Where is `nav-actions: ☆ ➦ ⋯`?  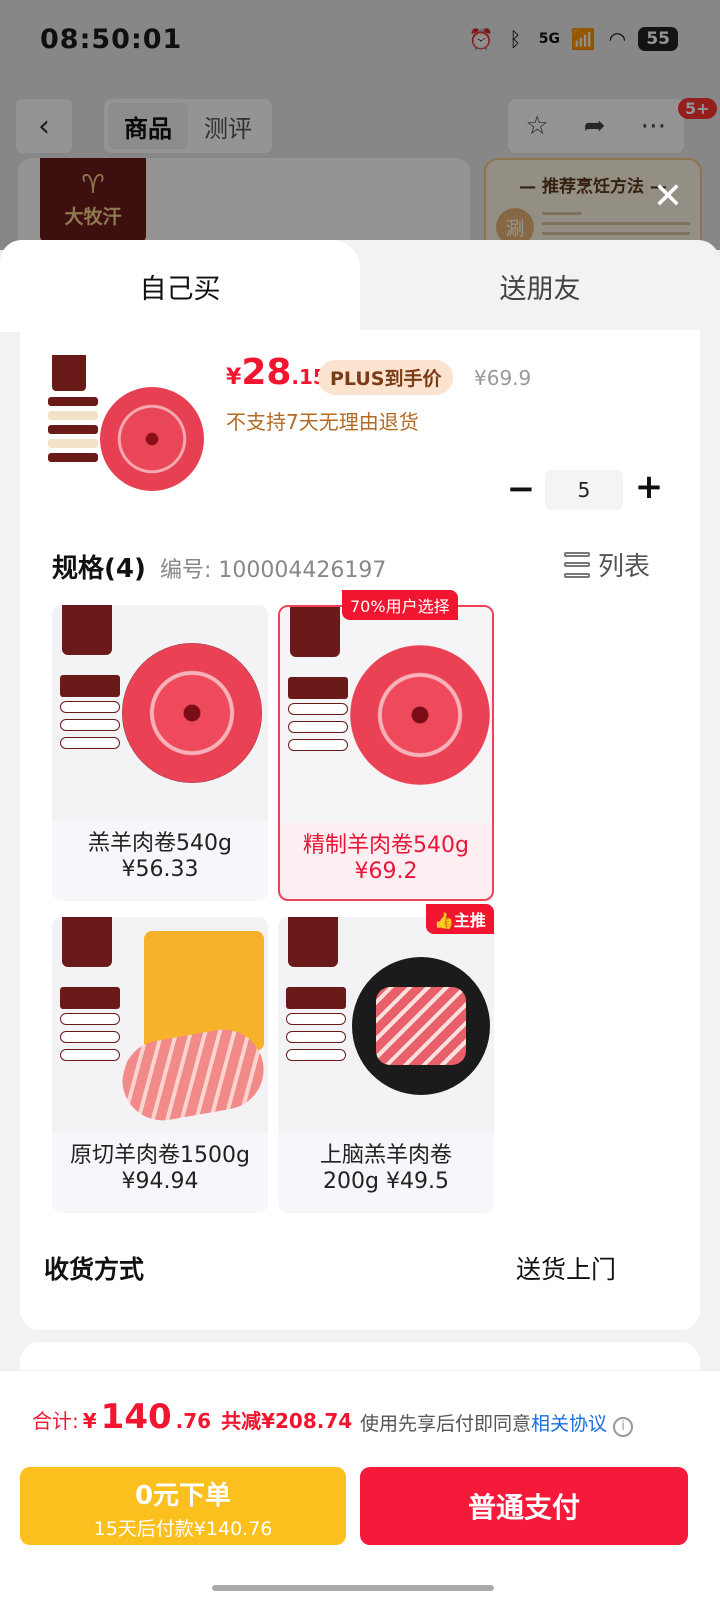
nav-actions: ☆ ➦ ⋯ is located at coordinates (596, 126).